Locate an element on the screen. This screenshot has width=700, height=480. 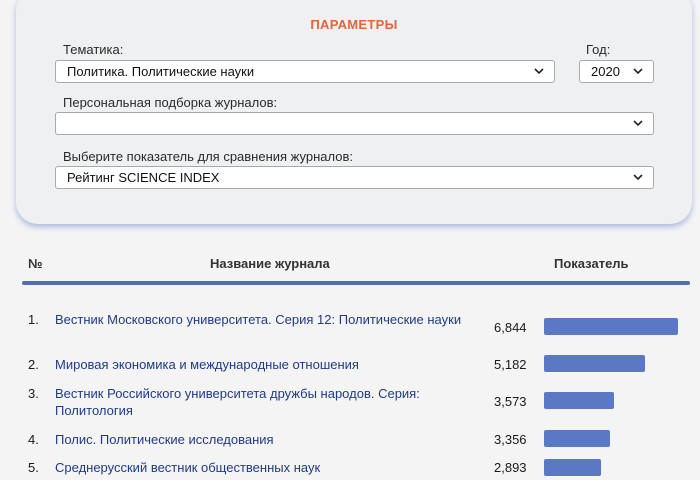
row-value: 5,182 is located at coordinates (510, 364).